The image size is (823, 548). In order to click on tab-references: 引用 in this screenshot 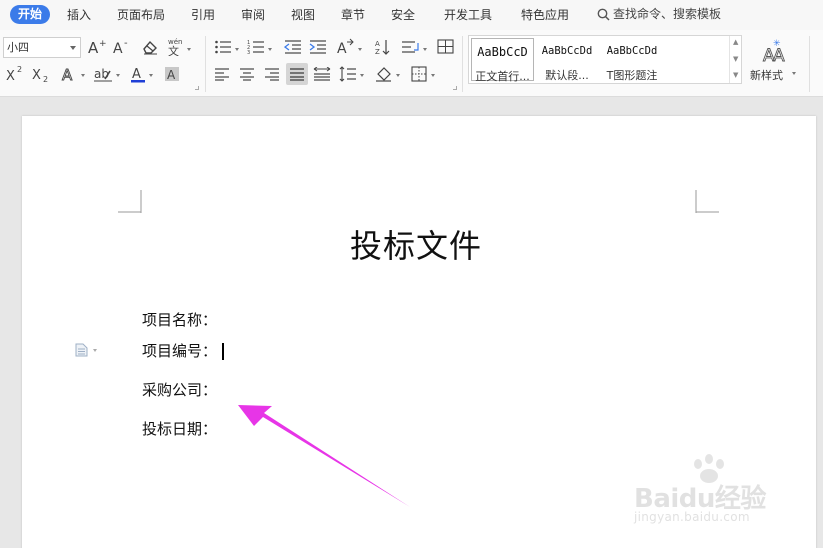, I will do `click(203, 15)`.